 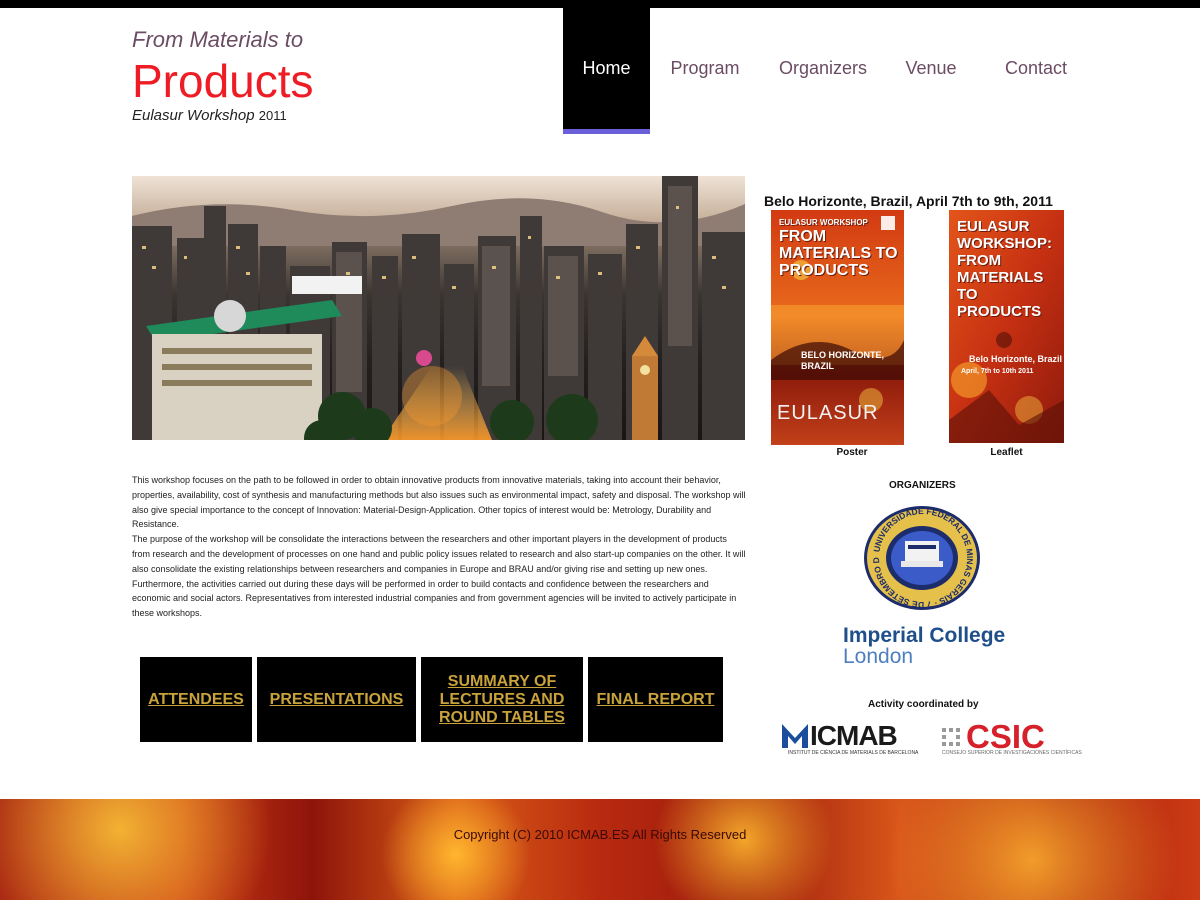 I want to click on poster-brand: EULASUR, so click(x=828, y=413).